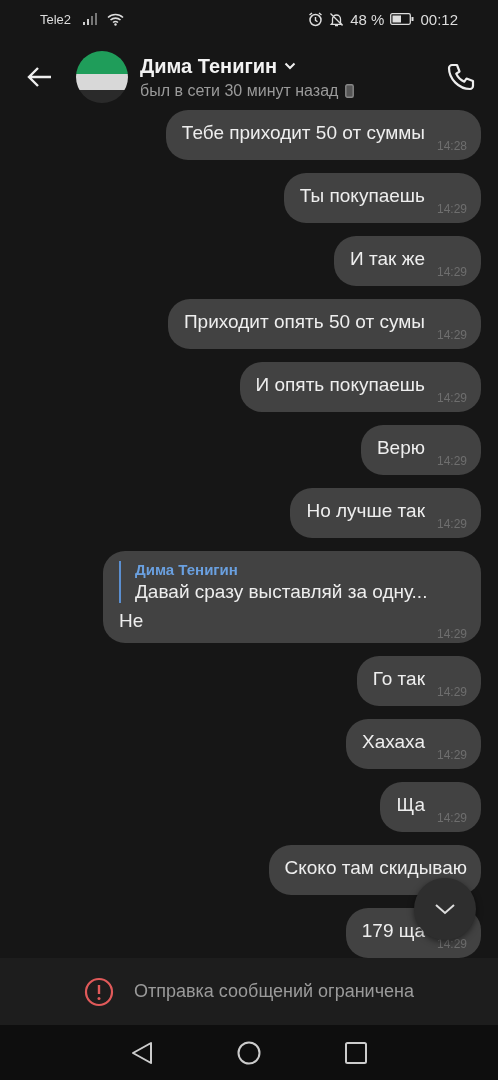 The image size is (498, 1080). Describe the element at coordinates (99, 991) in the screenshot. I see `warning-icon` at that location.